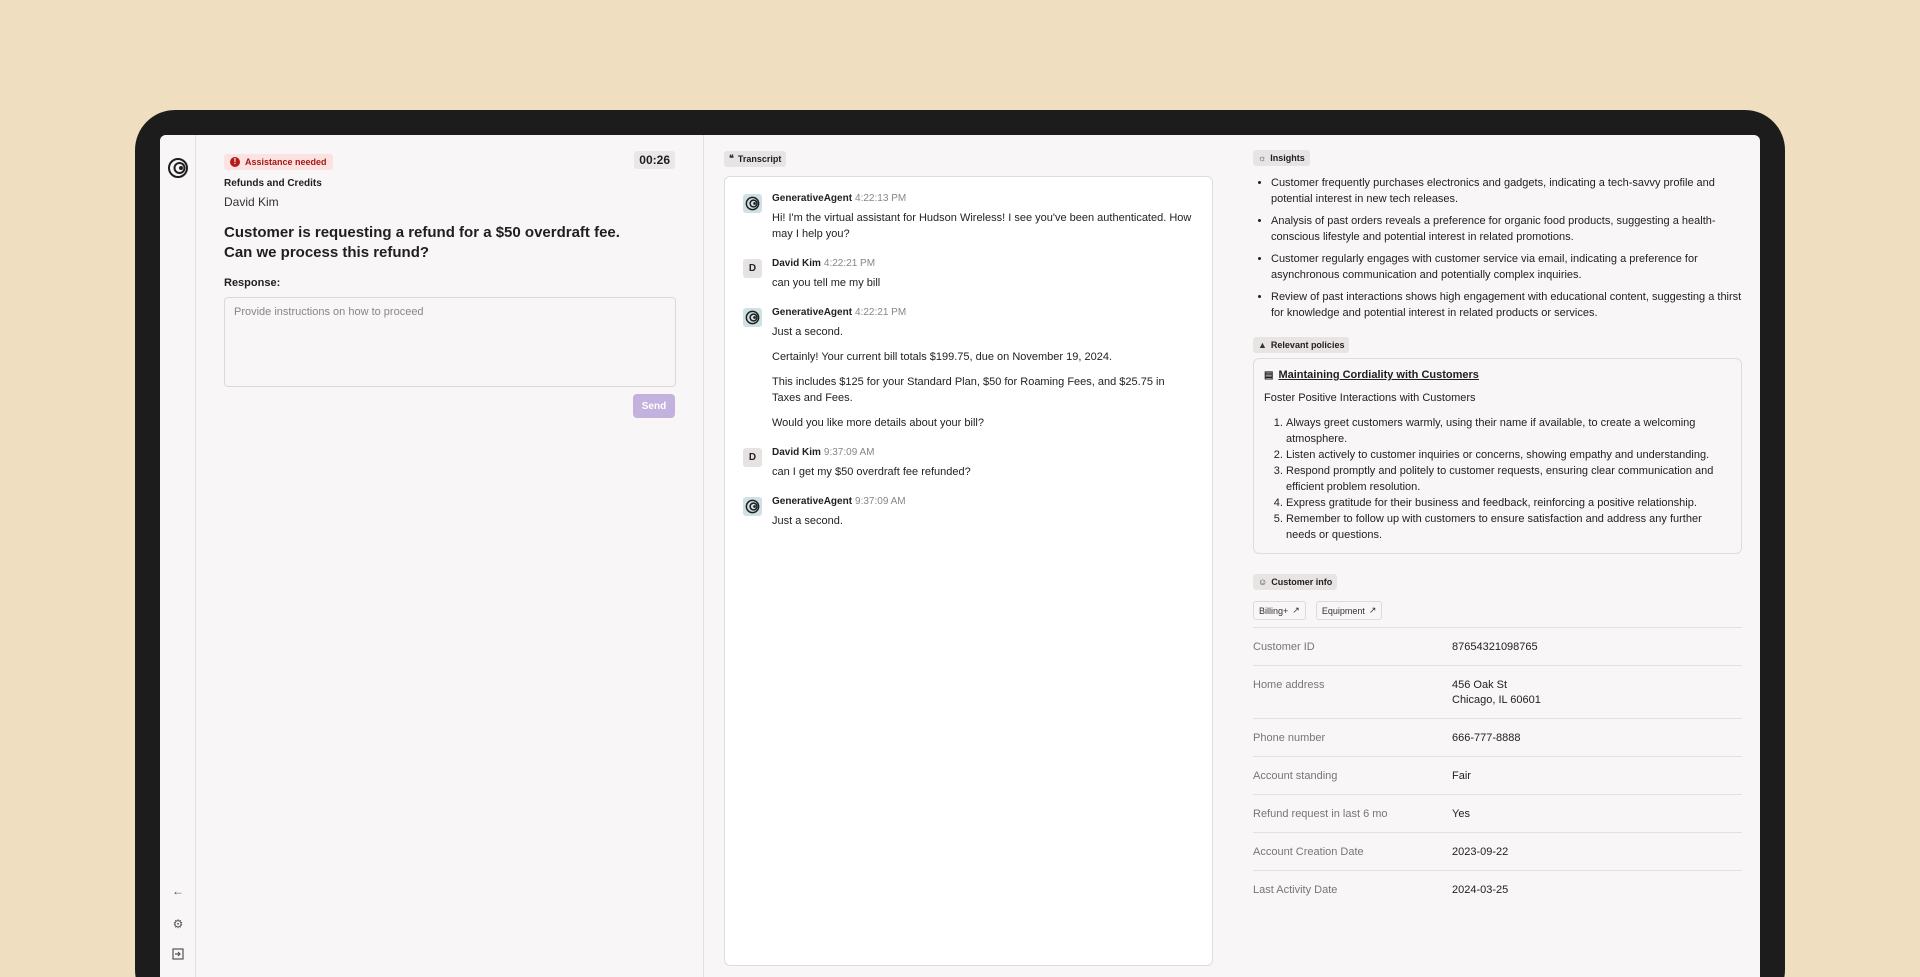  Describe the element at coordinates (235, 162) in the screenshot. I see `alert-icon: !` at that location.